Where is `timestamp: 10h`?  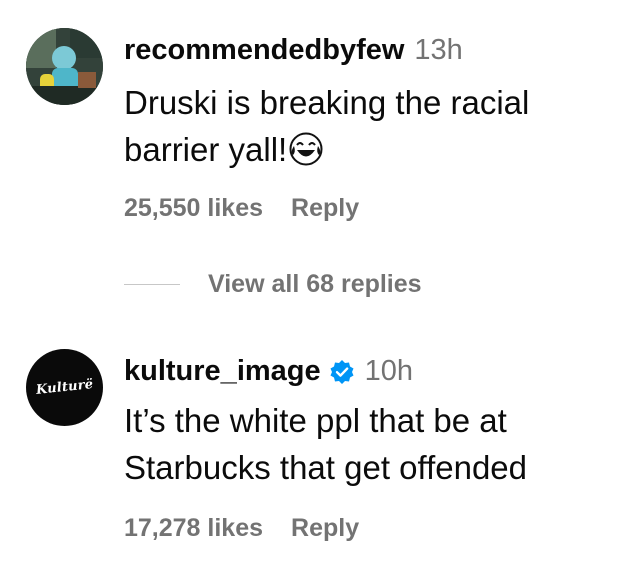
timestamp: 10h is located at coordinates (389, 371).